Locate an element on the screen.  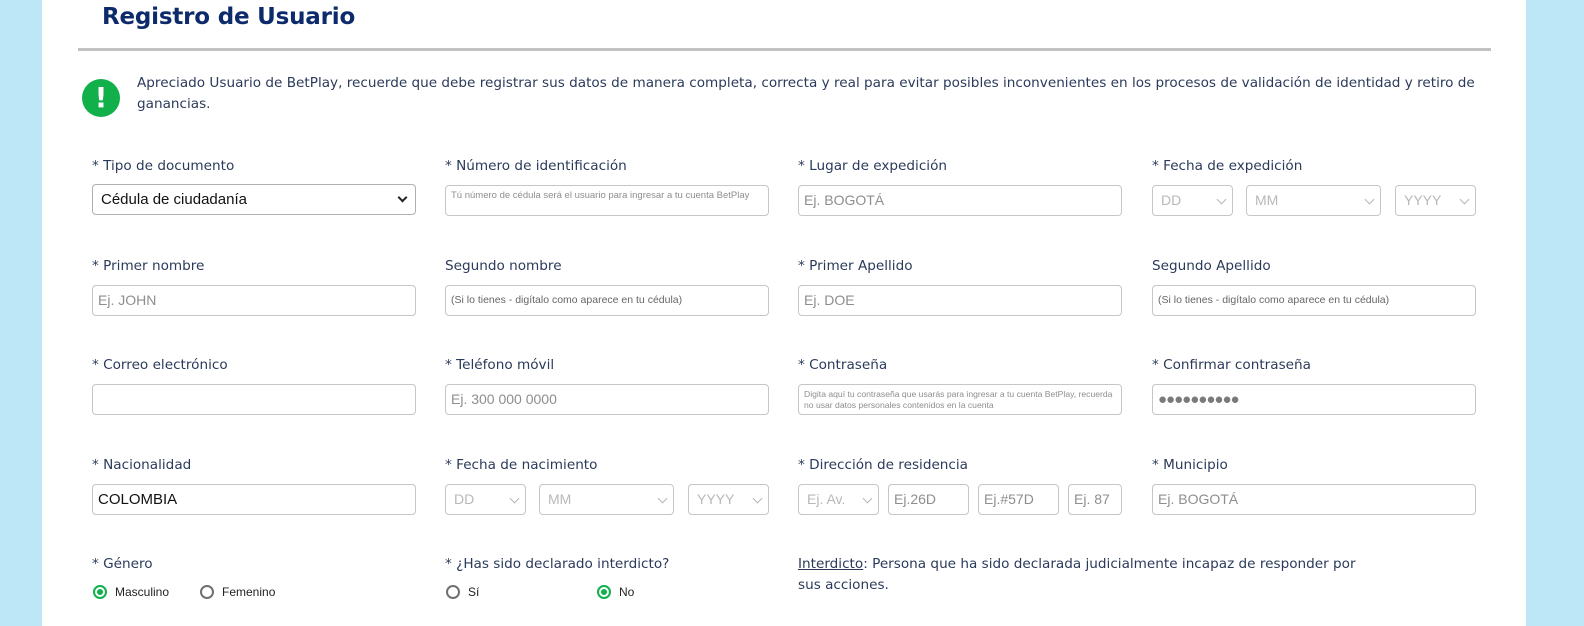
field-primer-nombre: * Primer nombre is located at coordinates (148, 266).